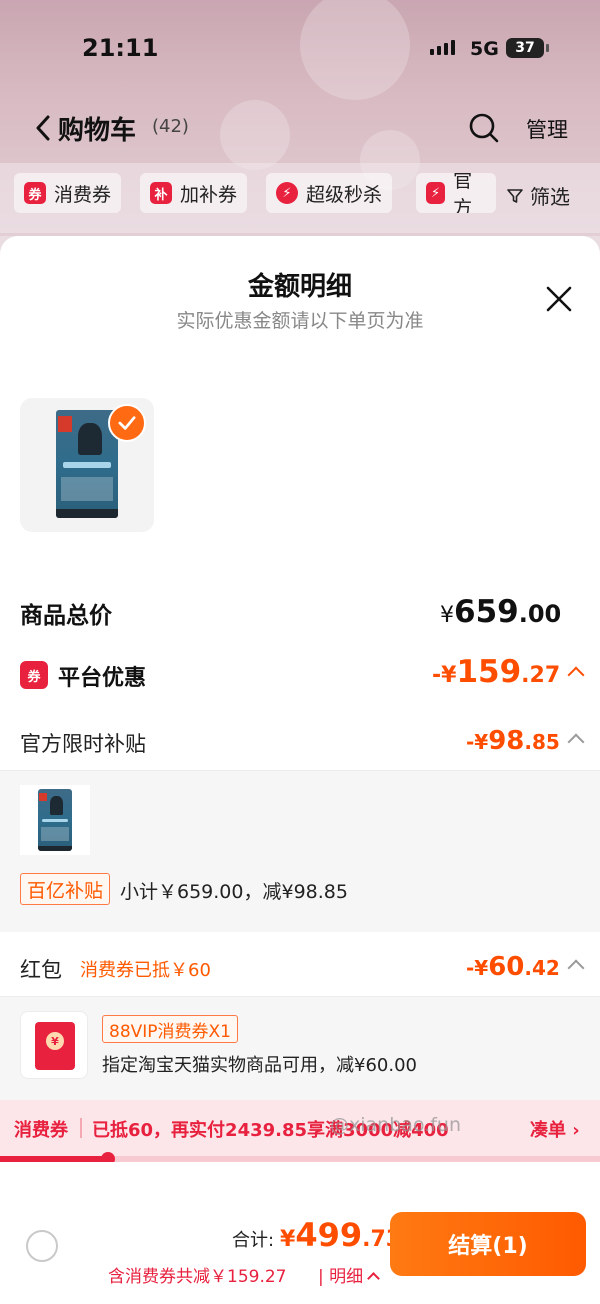 The image size is (600, 1304). What do you see at coordinates (170, 1029) in the screenshot?
I see `vip-coupon-tag: 88VIP消费券X1` at bounding box center [170, 1029].